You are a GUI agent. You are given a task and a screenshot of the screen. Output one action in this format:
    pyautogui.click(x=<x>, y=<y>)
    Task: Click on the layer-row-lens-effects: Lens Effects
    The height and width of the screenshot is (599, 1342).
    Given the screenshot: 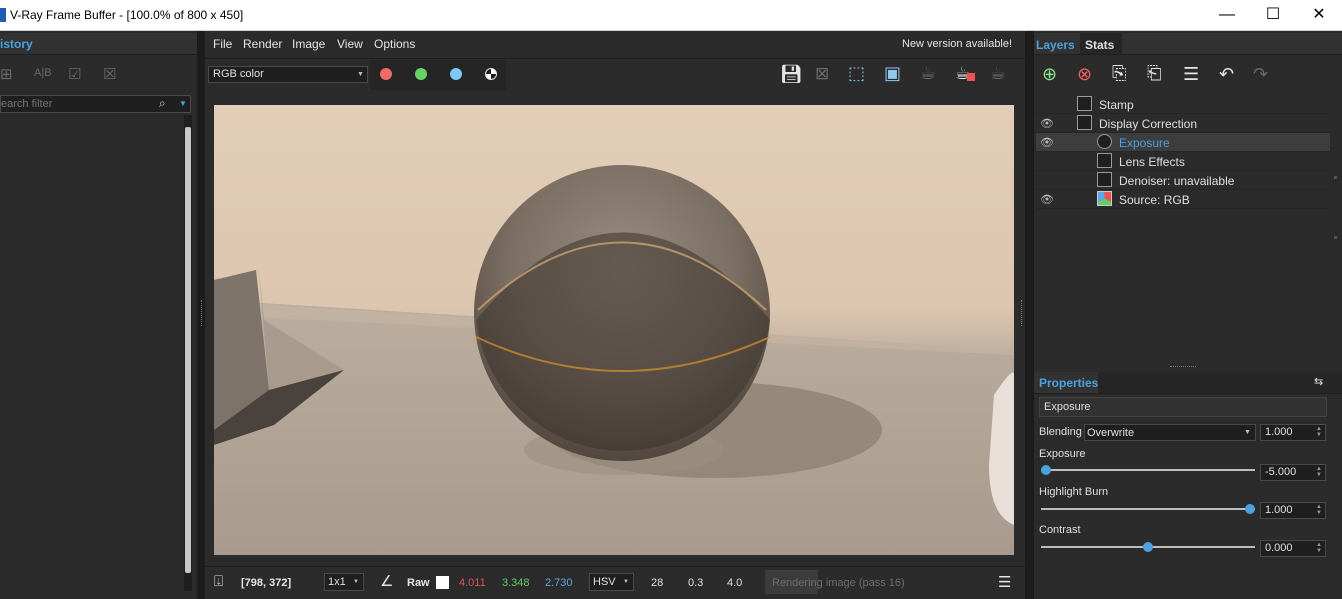 What is the action you would take?
    pyautogui.click(x=1183, y=161)
    